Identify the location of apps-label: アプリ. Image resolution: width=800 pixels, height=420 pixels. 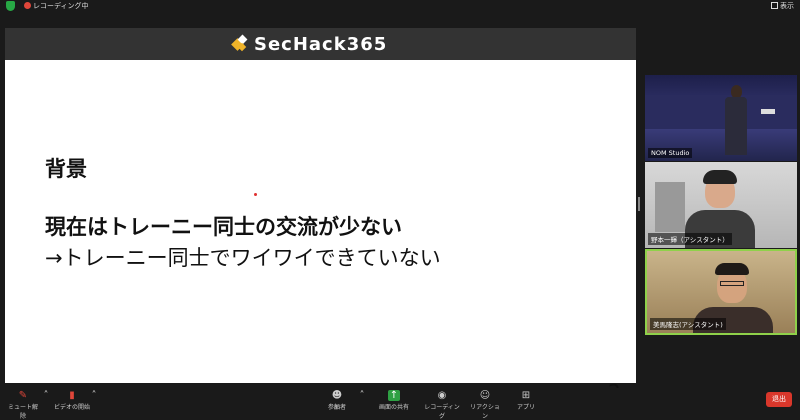
(525, 407).